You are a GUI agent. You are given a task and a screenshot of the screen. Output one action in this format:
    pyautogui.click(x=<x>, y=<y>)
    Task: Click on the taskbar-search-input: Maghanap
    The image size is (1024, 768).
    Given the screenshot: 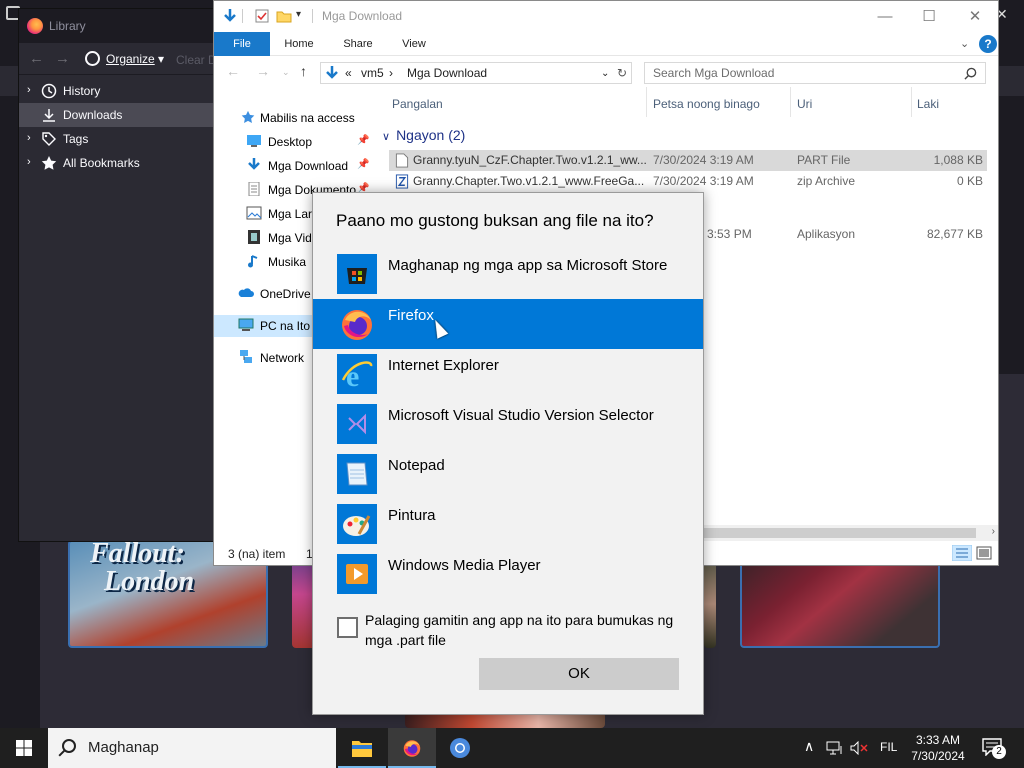 What is the action you would take?
    pyautogui.click(x=192, y=748)
    